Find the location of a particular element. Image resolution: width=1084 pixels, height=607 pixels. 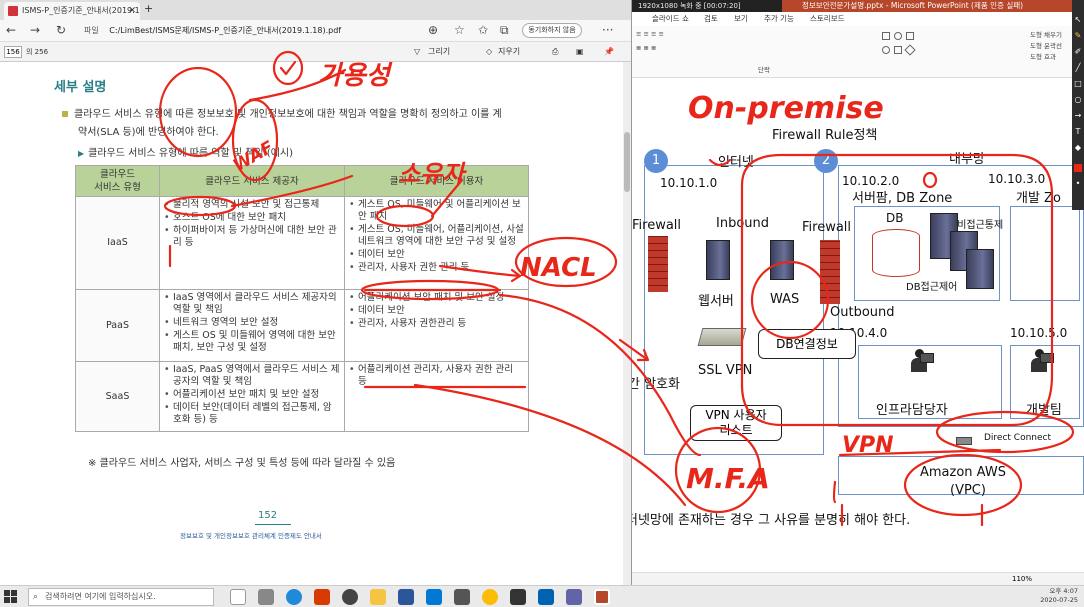

color-swatch-icon is located at coordinates (1078, 168).